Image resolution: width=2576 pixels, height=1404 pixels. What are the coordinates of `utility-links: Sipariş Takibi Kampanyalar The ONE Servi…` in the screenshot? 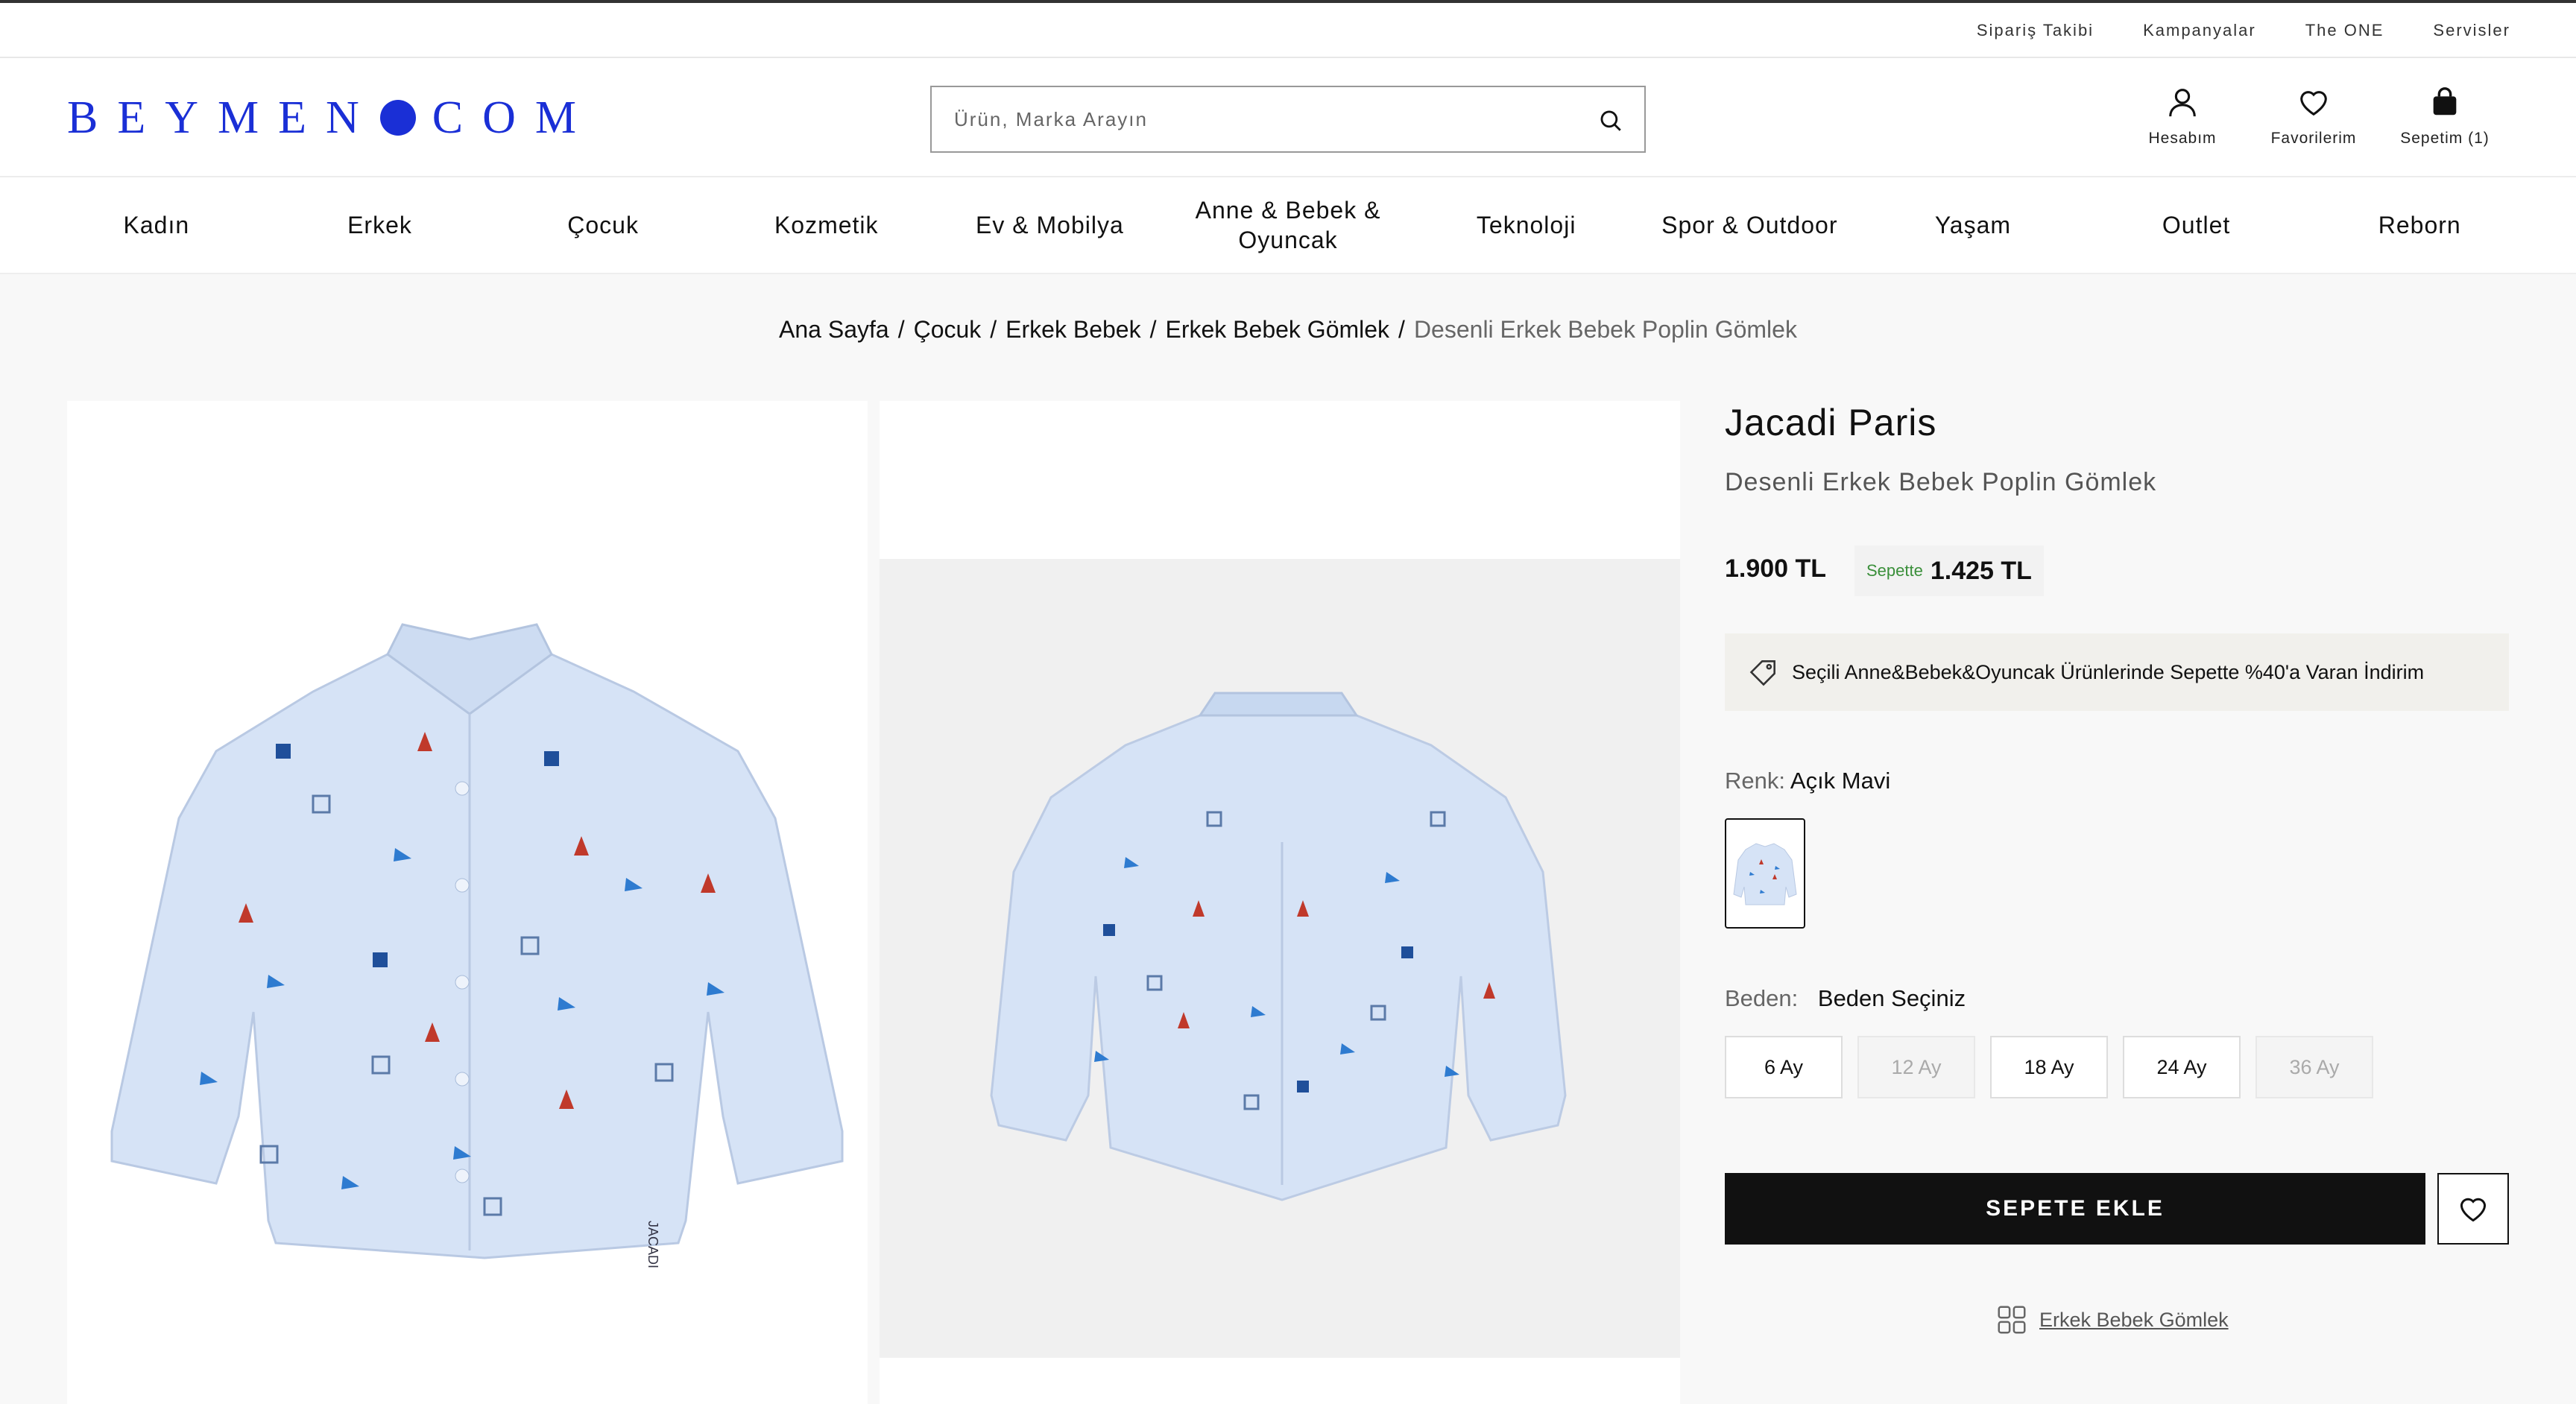 It's located at (2243, 30).